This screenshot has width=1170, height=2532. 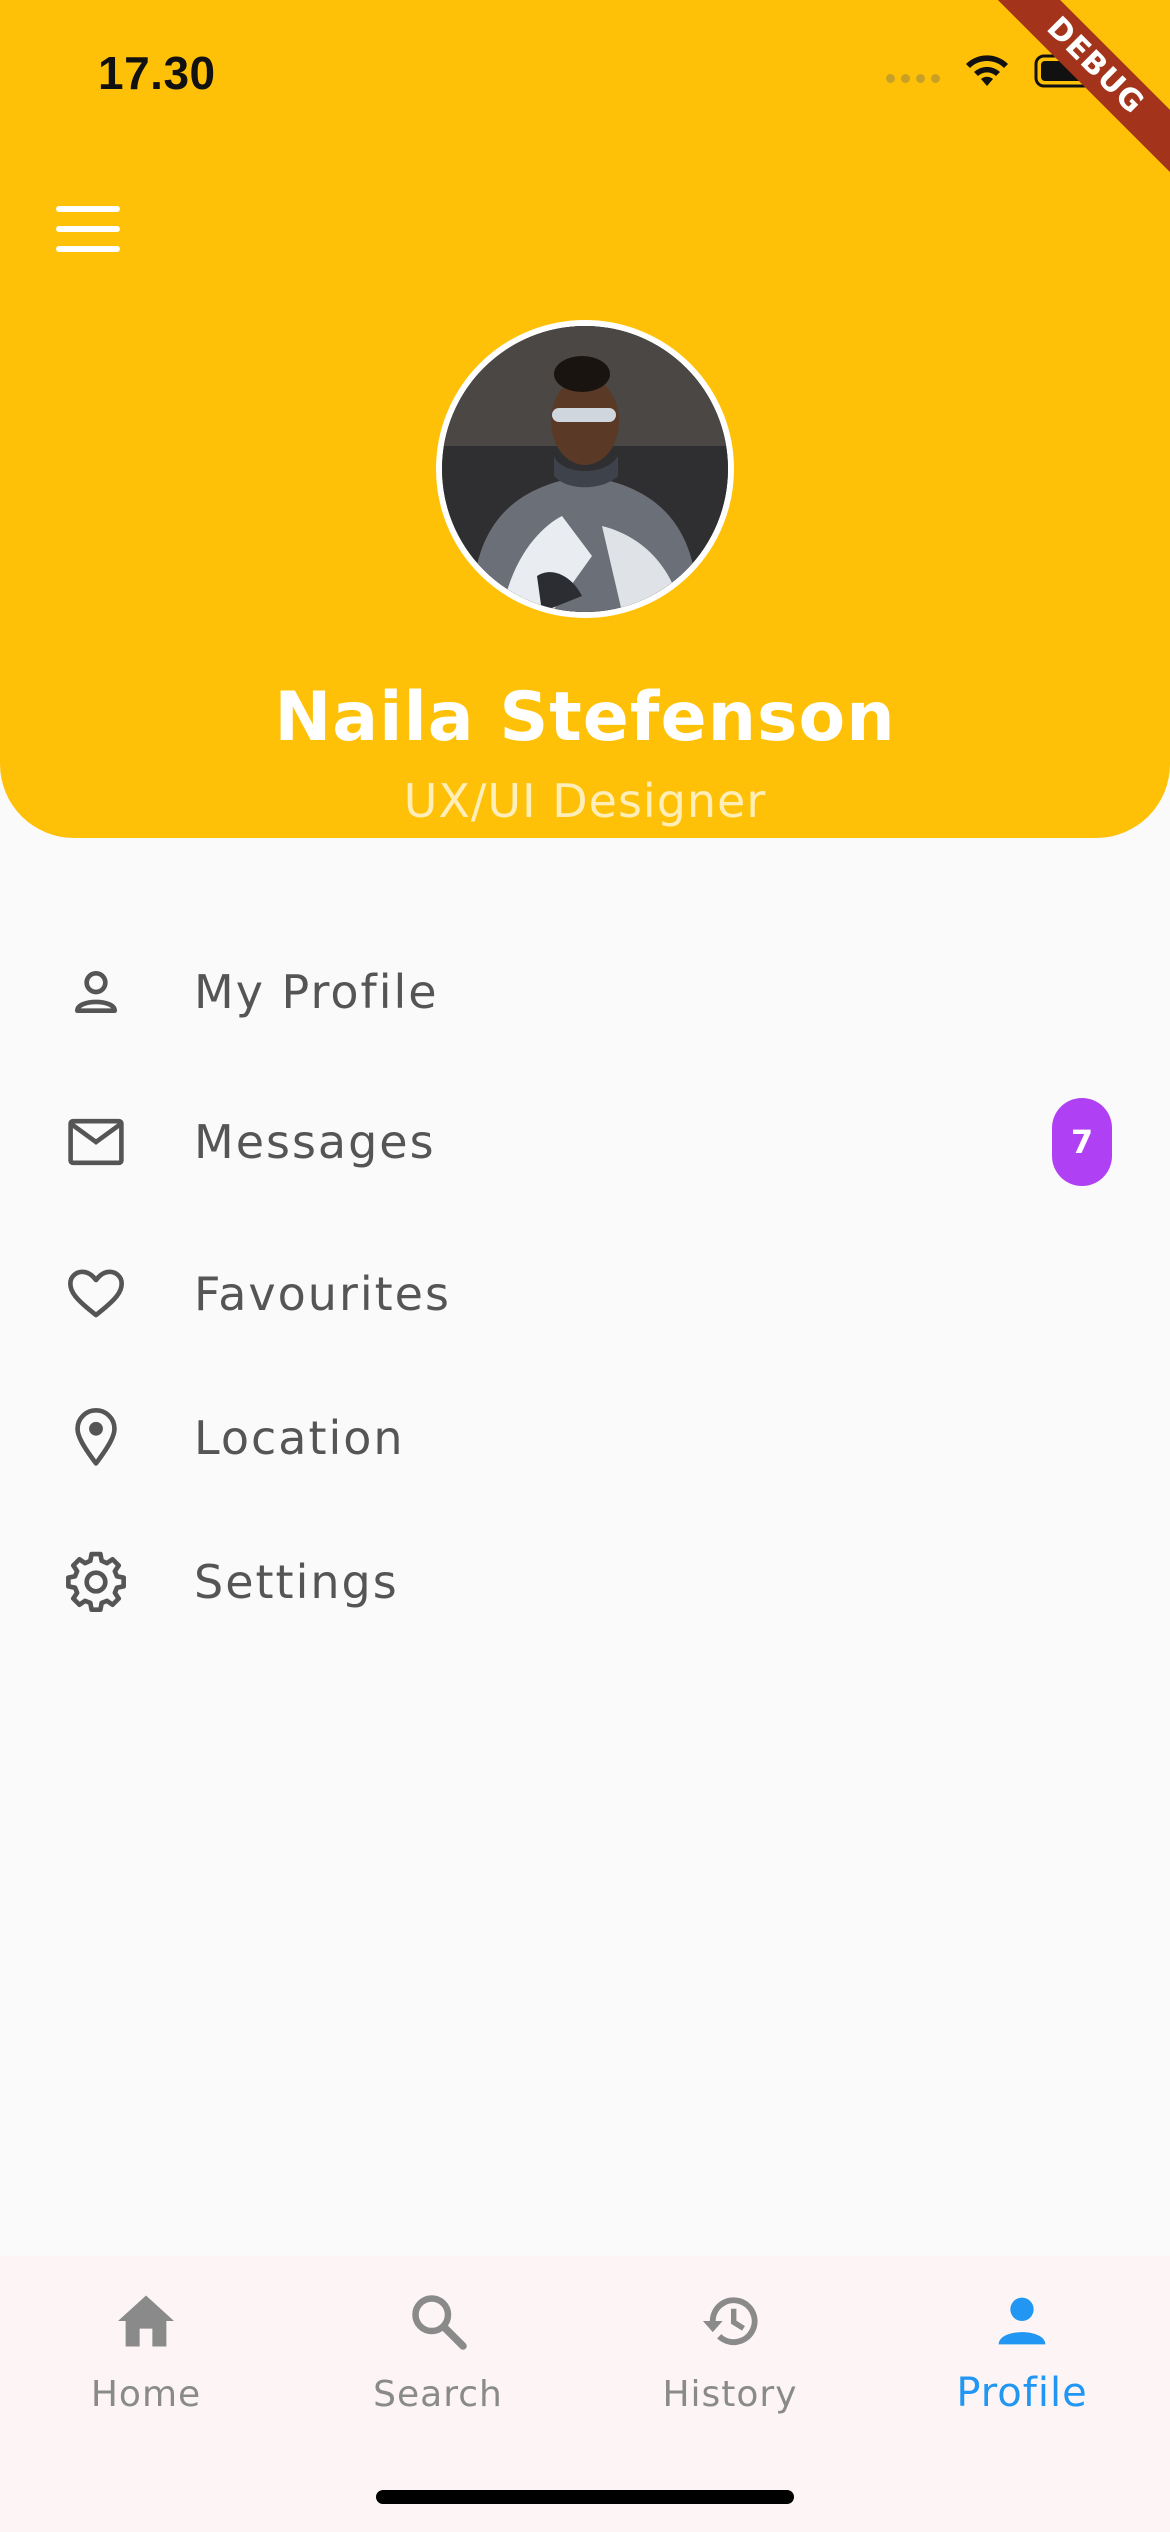 I want to click on status-time: 17.30, so click(x=157, y=73).